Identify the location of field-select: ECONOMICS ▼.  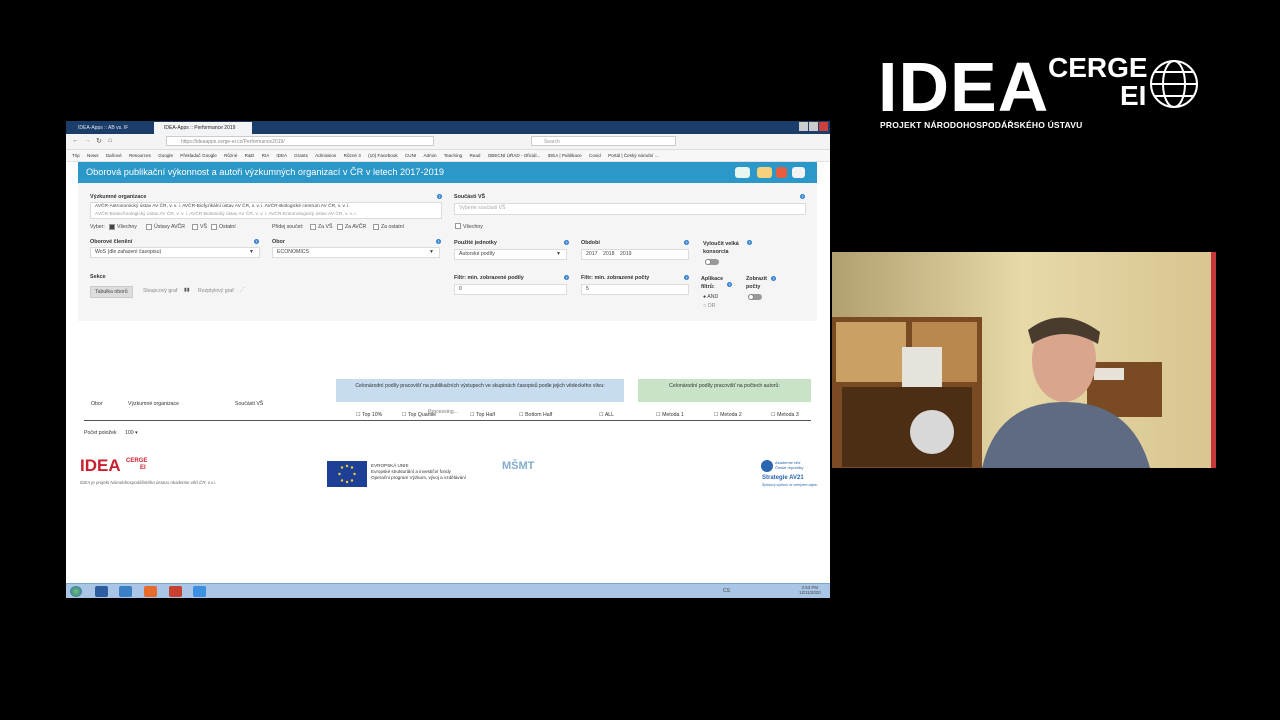
(356, 252).